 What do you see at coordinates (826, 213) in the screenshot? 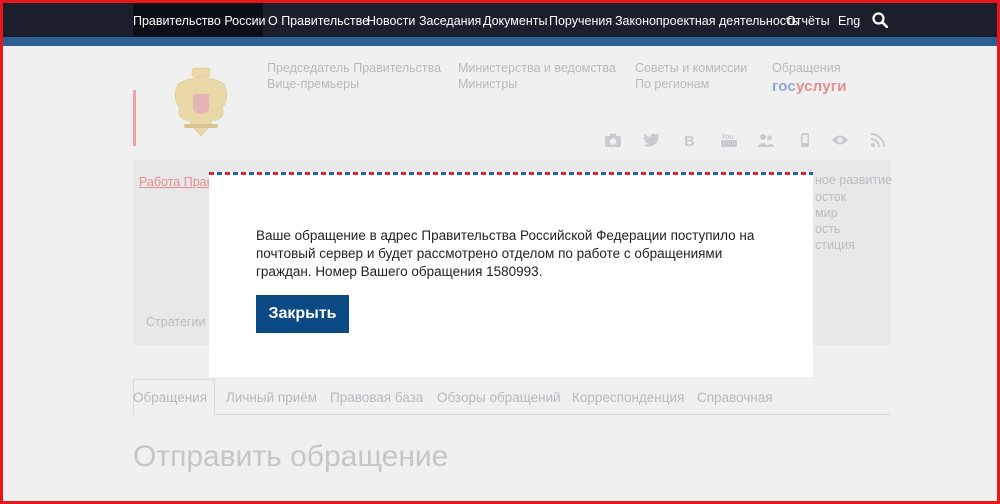
I see `panel-item-world: мир` at bounding box center [826, 213].